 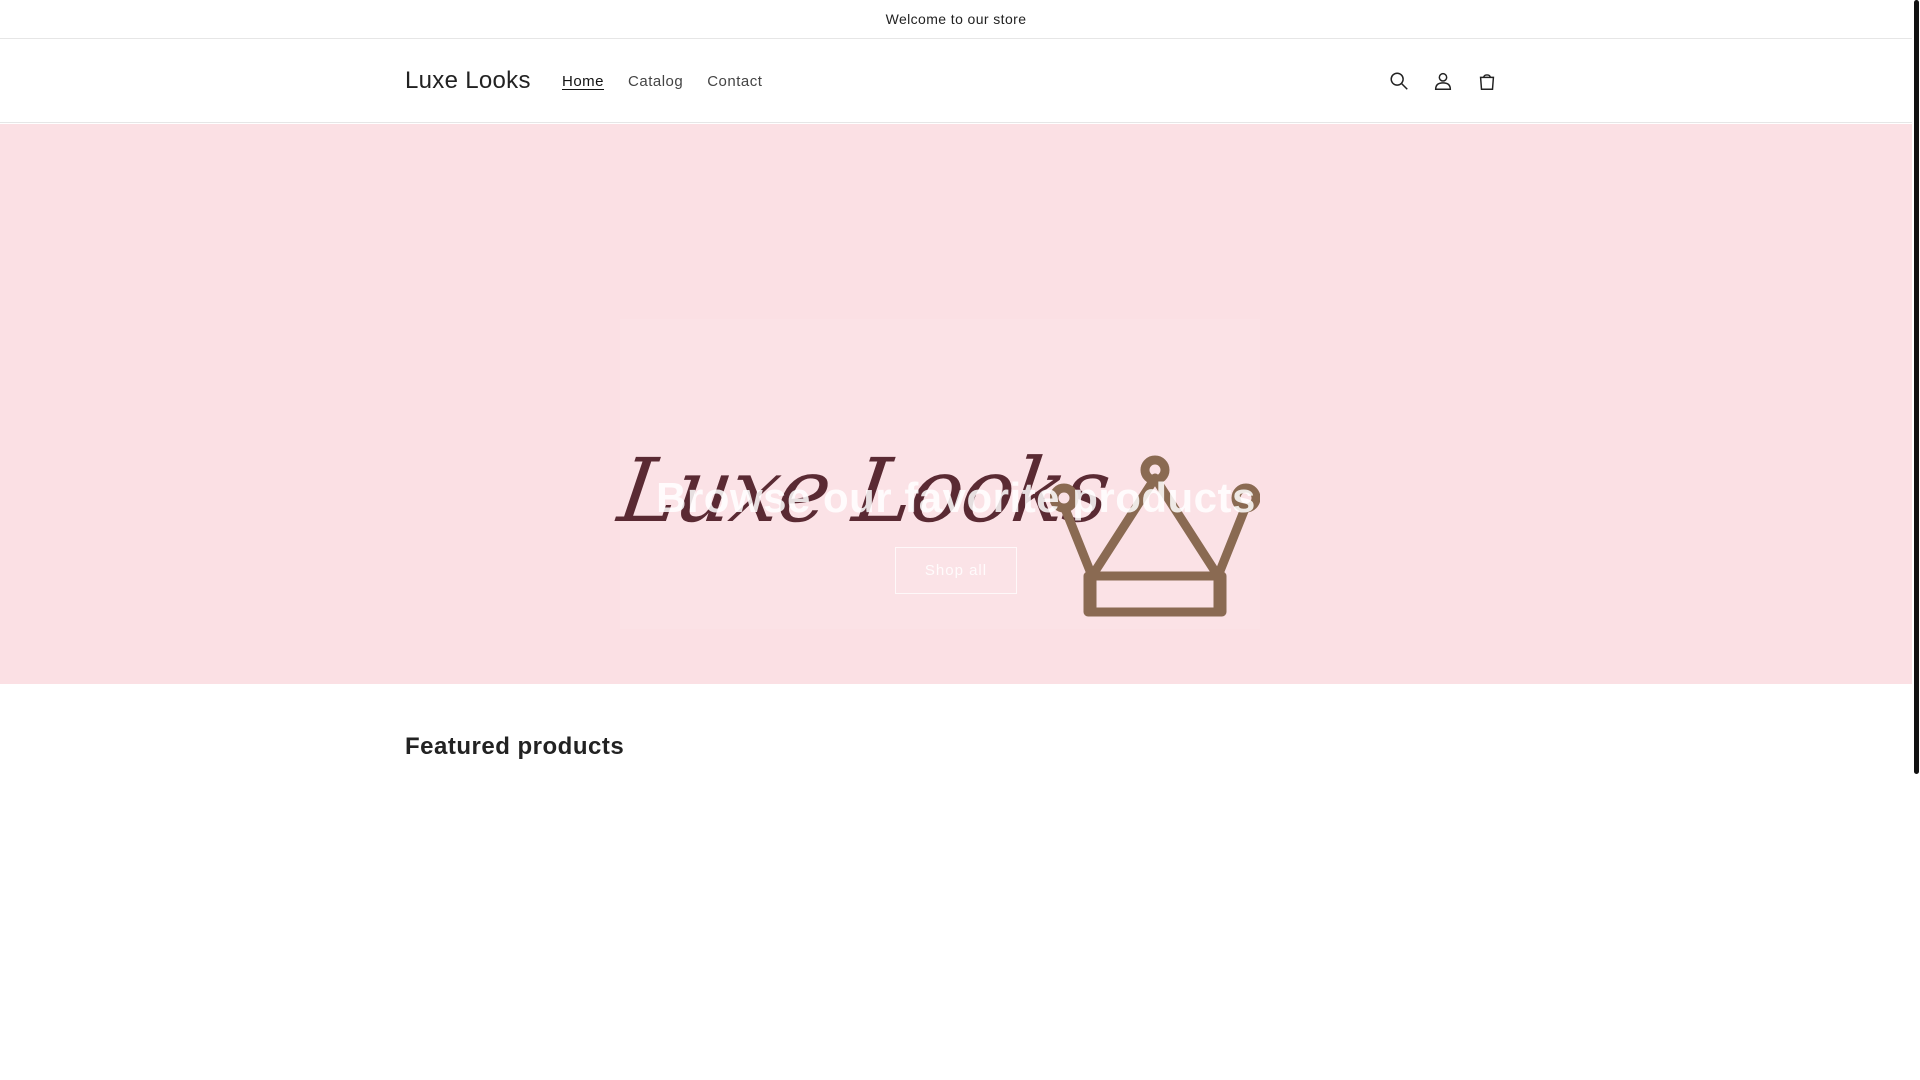 What do you see at coordinates (655, 81) in the screenshot?
I see `nav-catalog: Catalog` at bounding box center [655, 81].